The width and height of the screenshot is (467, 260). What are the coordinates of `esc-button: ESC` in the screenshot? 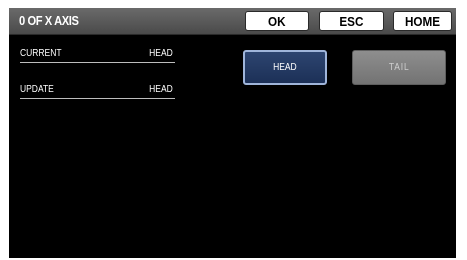 It's located at (351, 21).